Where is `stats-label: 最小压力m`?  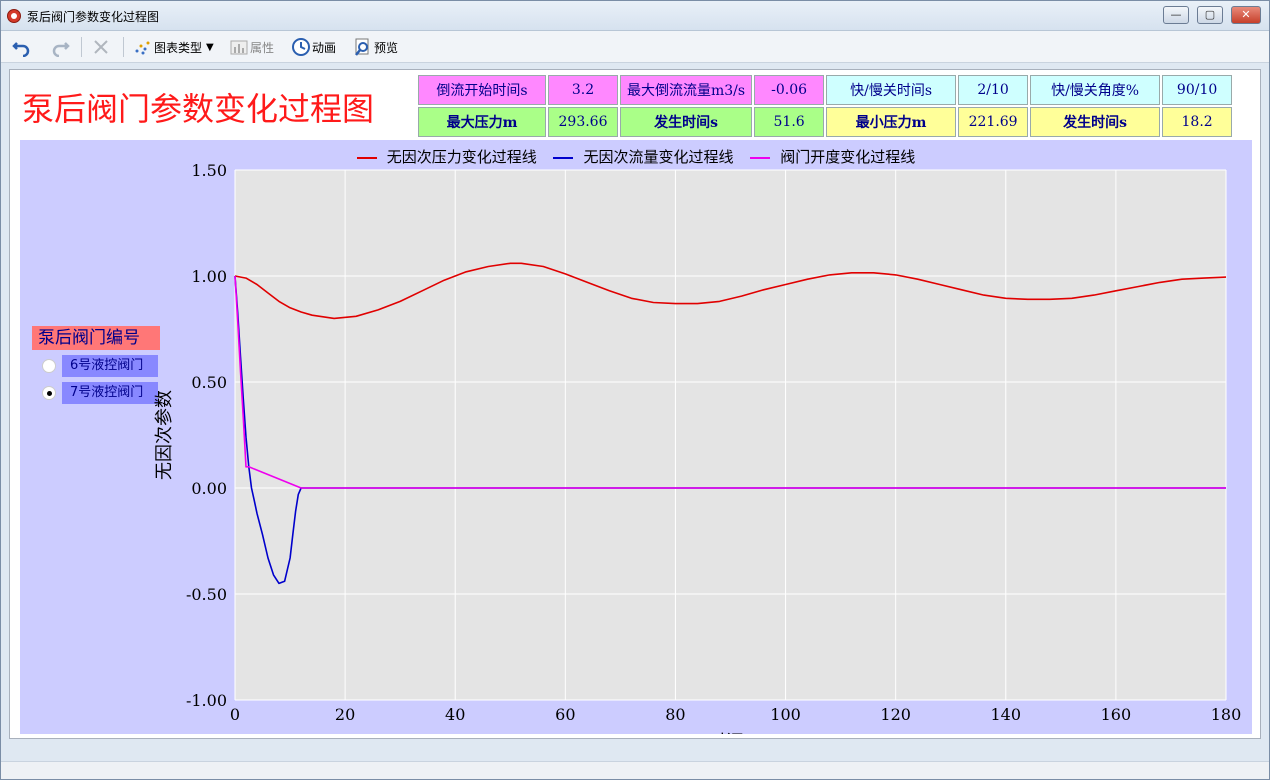
stats-label: 最小压力m is located at coordinates (891, 122).